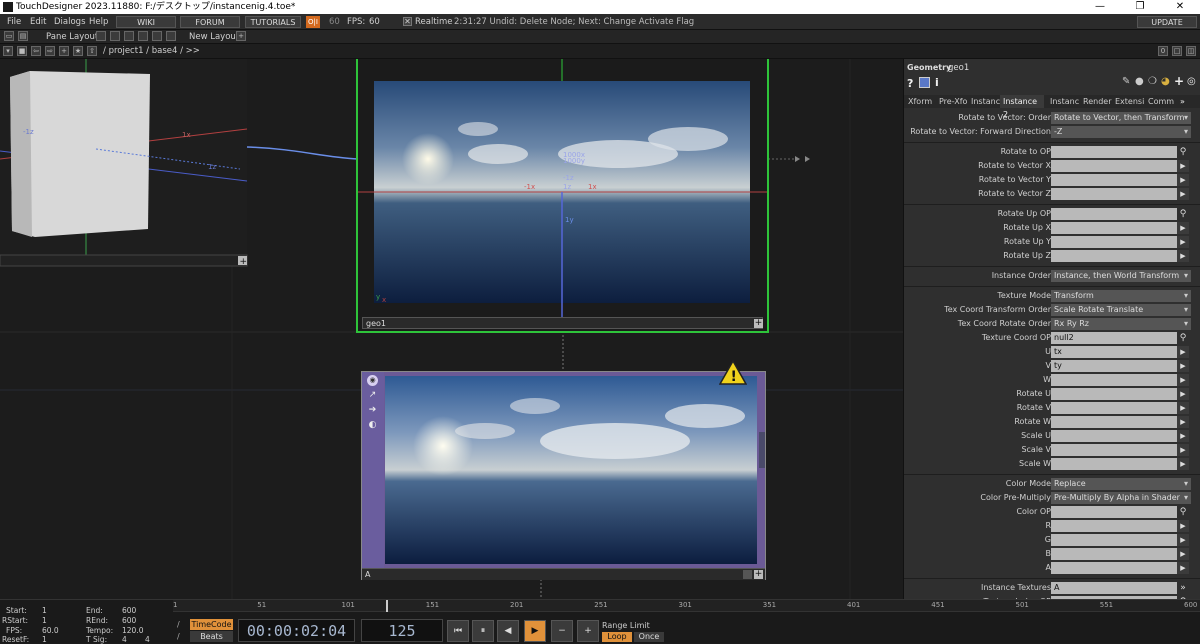 This screenshot has width=1200, height=644. What do you see at coordinates (171, 36) in the screenshot?
I see `layout-6-icon` at bounding box center [171, 36].